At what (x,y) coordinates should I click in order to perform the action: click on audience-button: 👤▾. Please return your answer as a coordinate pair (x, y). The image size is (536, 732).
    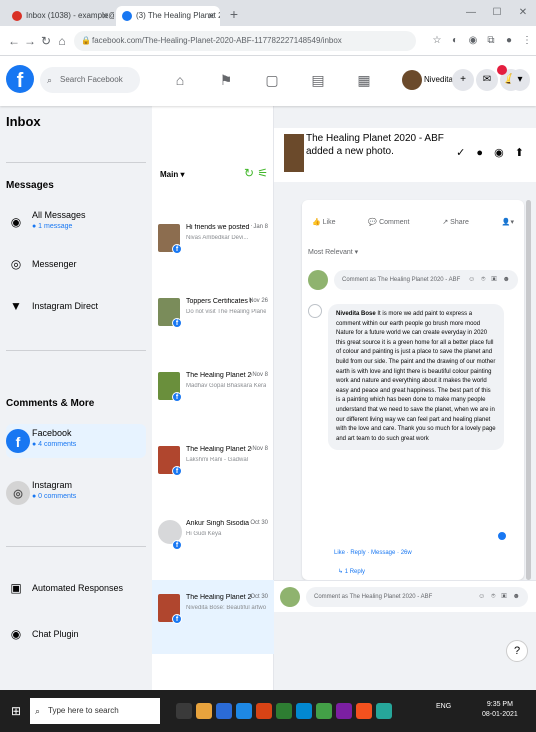
    Looking at the image, I should click on (508, 223).